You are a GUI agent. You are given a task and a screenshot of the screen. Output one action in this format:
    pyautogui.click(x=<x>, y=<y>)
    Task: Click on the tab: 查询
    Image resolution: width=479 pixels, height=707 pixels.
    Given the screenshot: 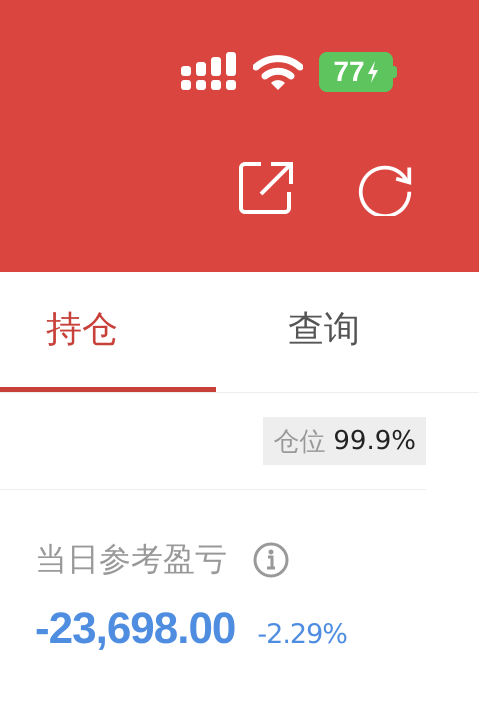 What is the action you would take?
    pyautogui.click(x=324, y=332)
    